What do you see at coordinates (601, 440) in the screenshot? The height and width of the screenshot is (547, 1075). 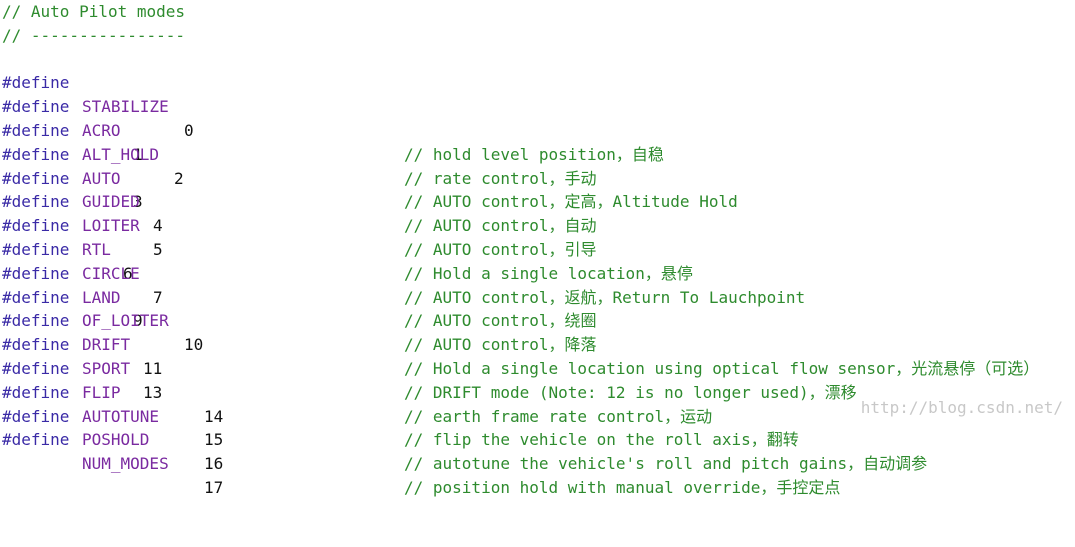 I see `define-comment: // flip the vehicle on the roll axis，翻转` at bounding box center [601, 440].